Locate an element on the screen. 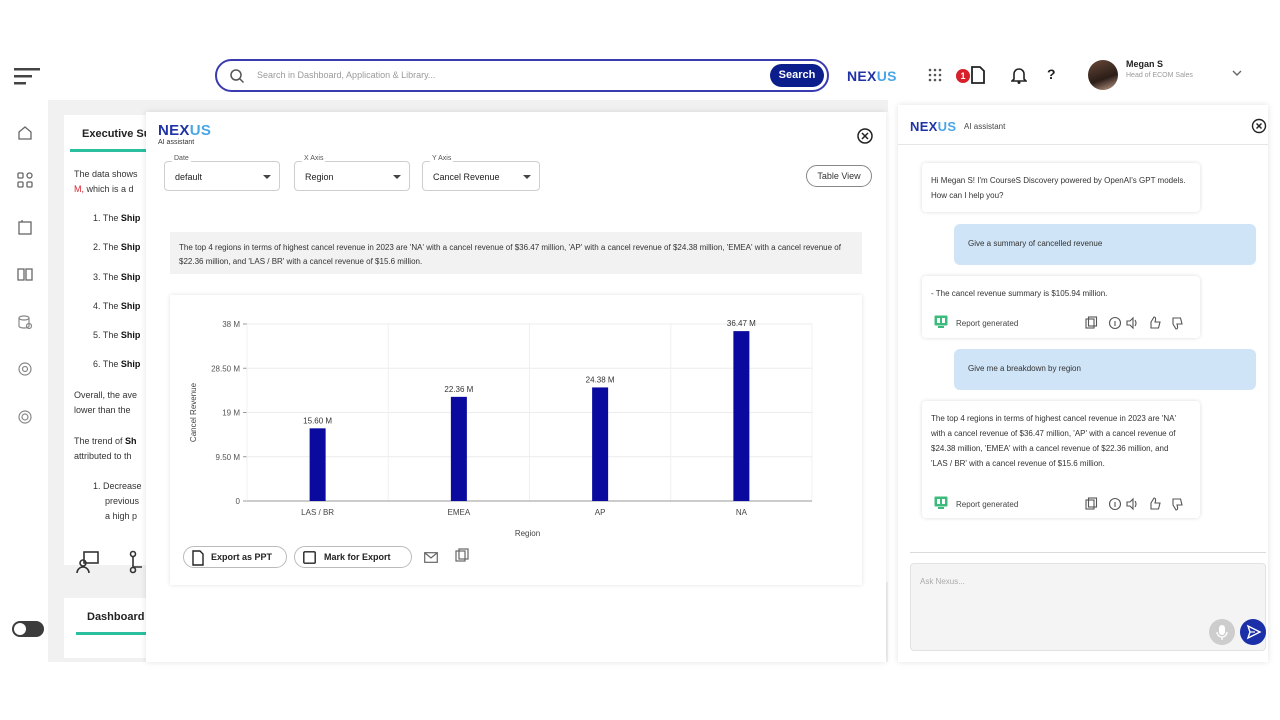  modal-subtitle: AI assistant is located at coordinates (176, 142).